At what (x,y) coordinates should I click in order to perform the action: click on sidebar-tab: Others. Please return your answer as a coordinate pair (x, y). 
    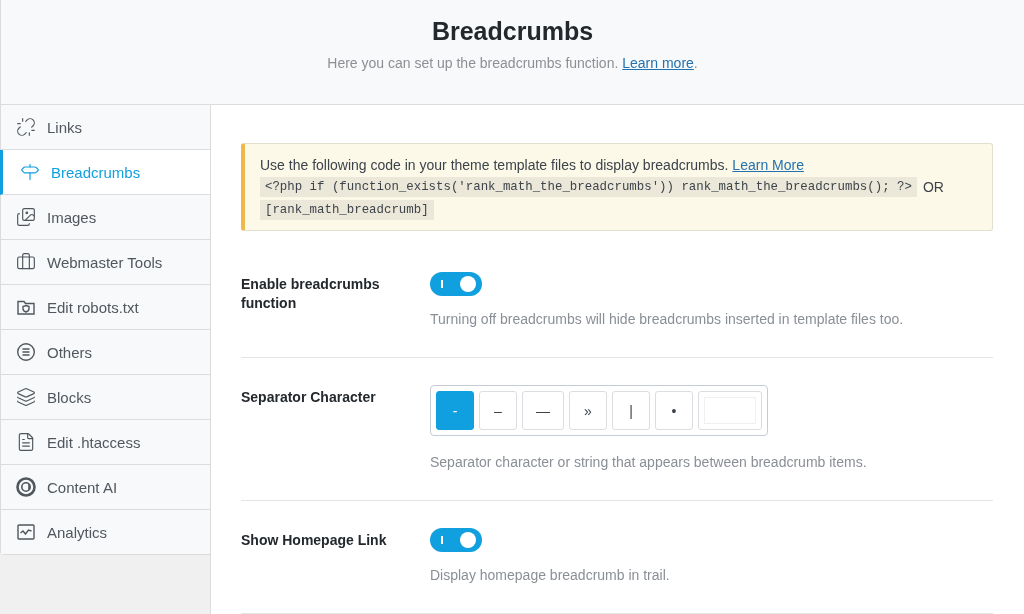
    Looking at the image, I should click on (105, 352).